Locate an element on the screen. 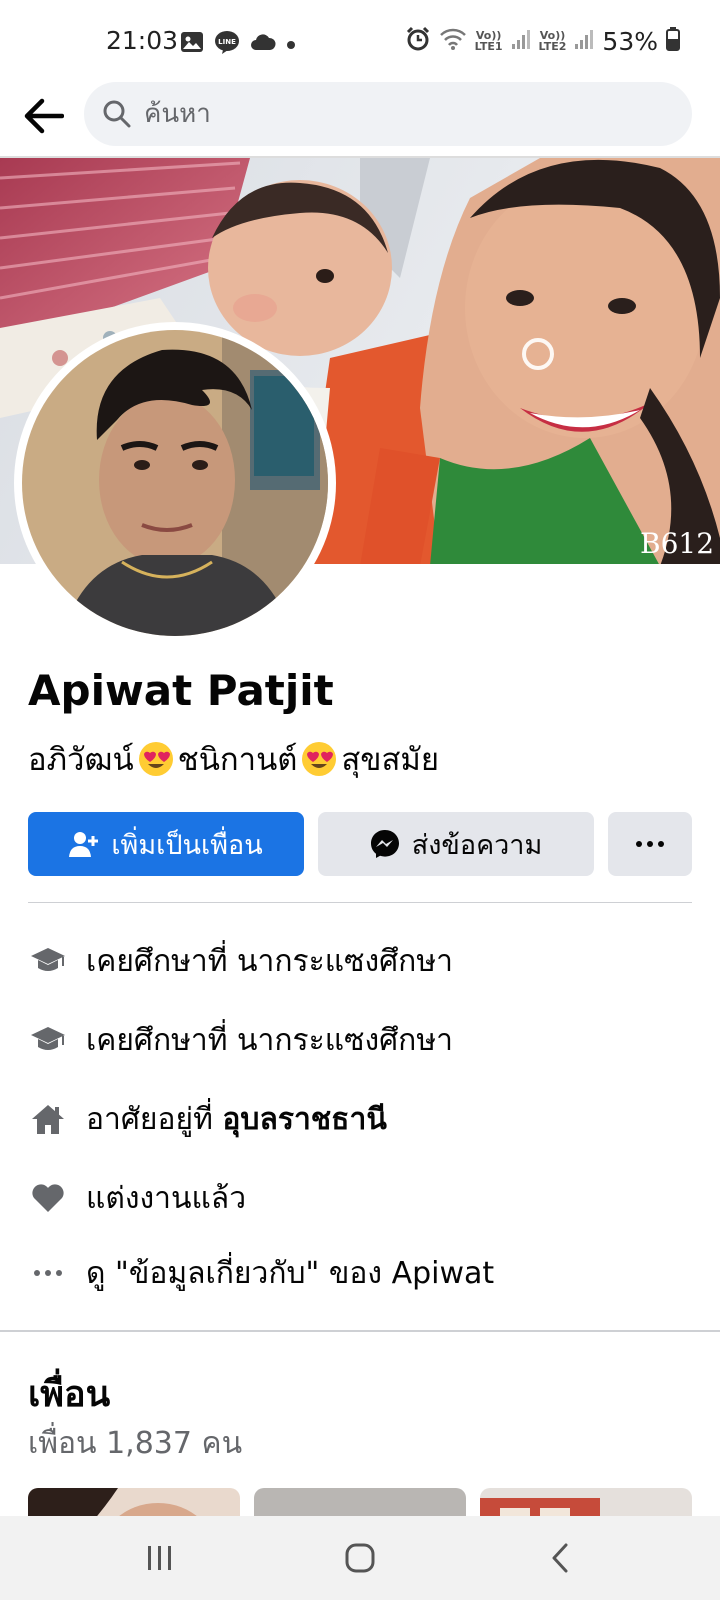  search-box is located at coordinates (388, 114).